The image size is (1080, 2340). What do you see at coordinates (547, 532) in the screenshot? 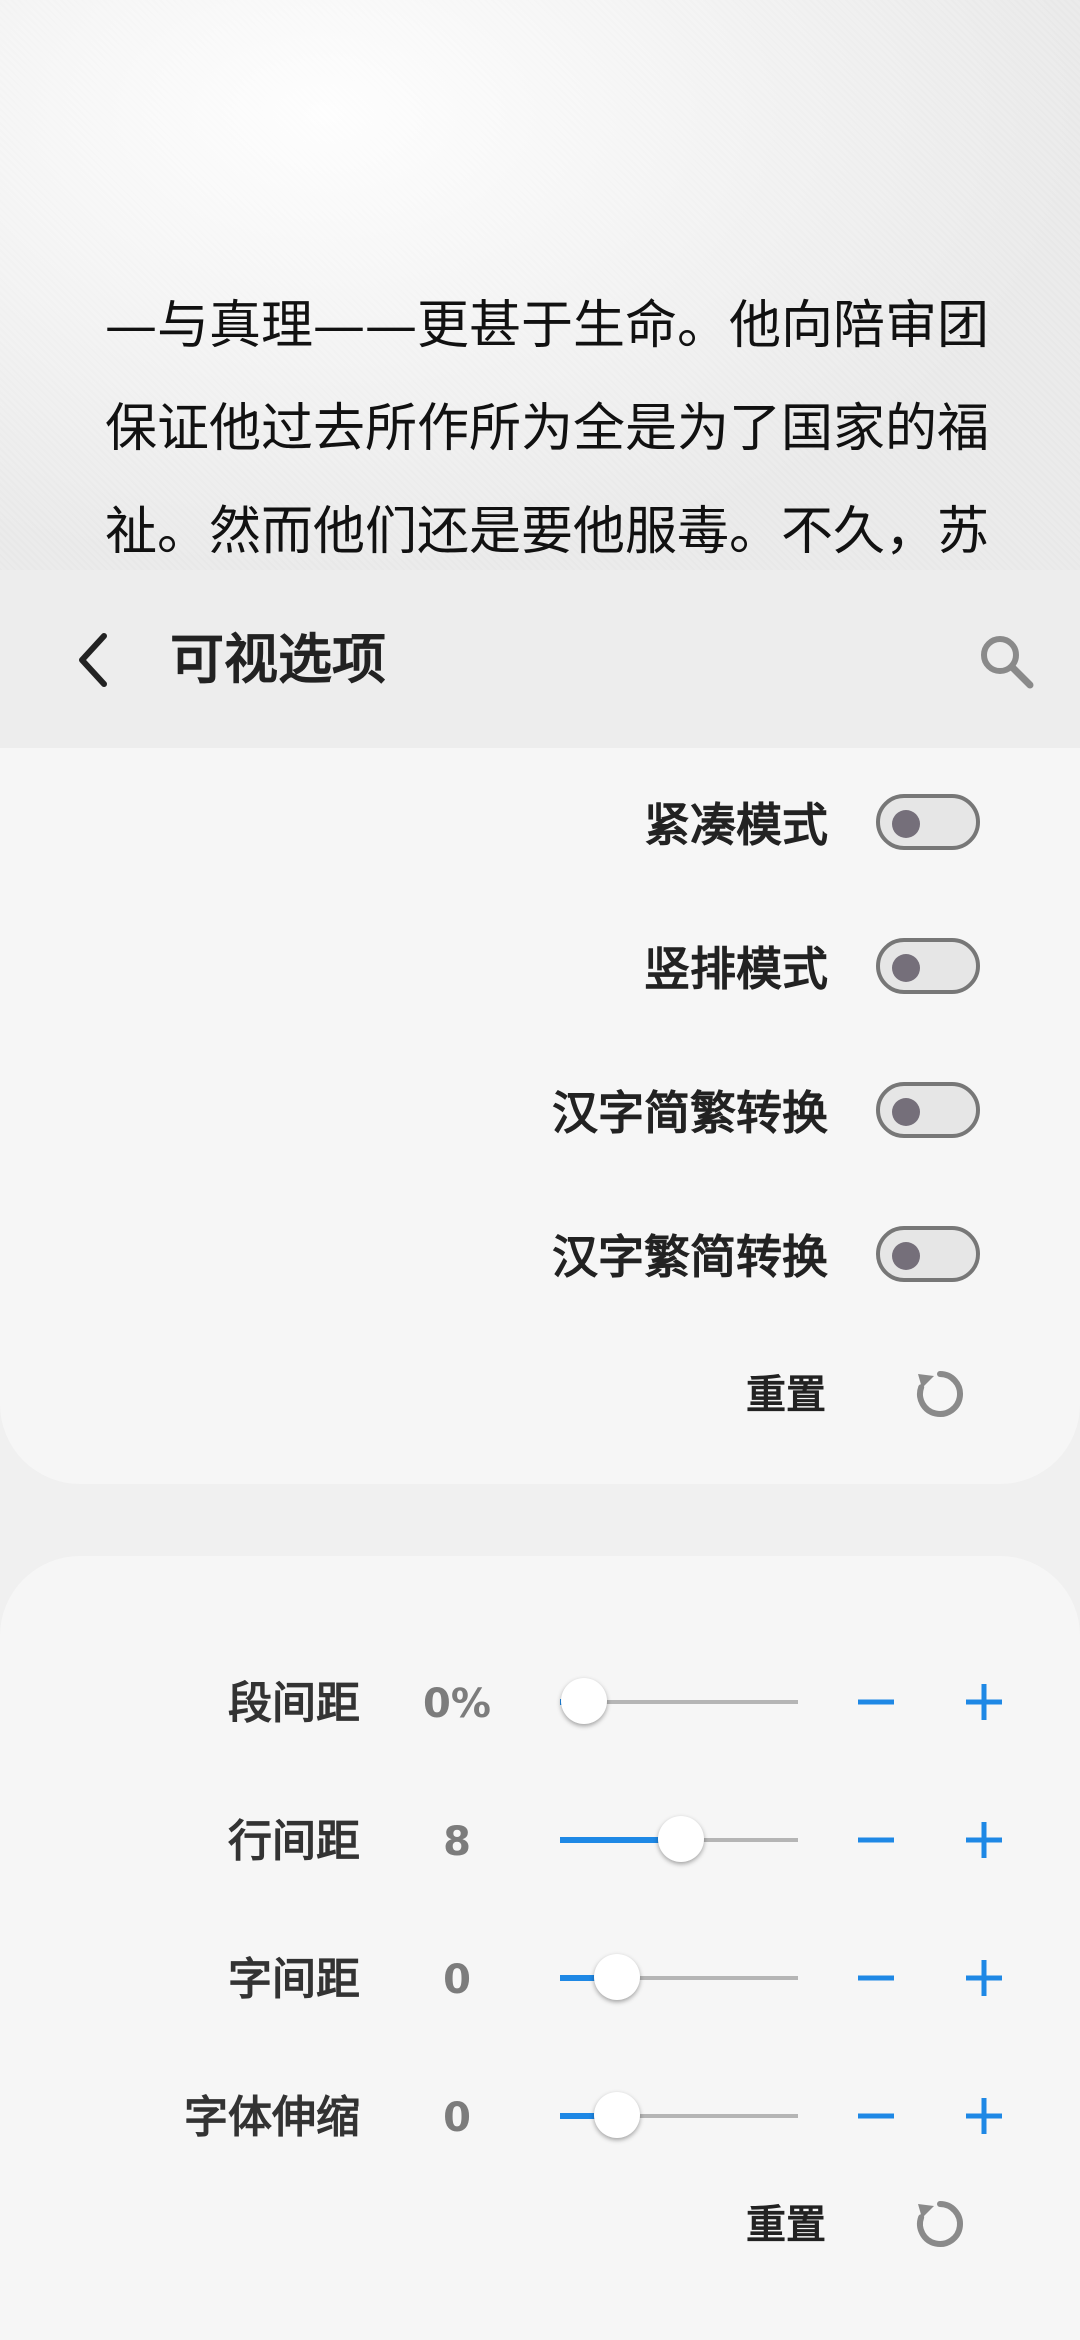
I see `reading-line: 祉。然而他们还是要他服毒。不久，苏` at bounding box center [547, 532].